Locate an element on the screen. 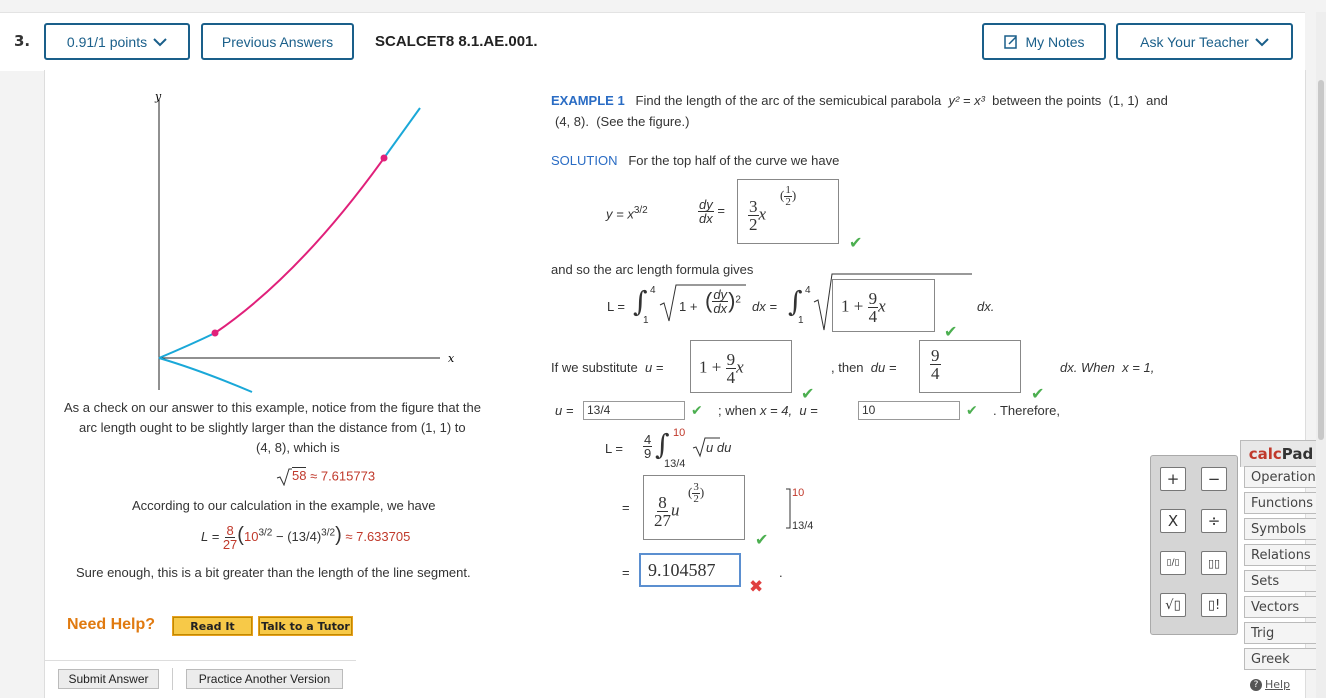 This screenshot has height=698, width=1326. read-it-button: Read It is located at coordinates (212, 626).